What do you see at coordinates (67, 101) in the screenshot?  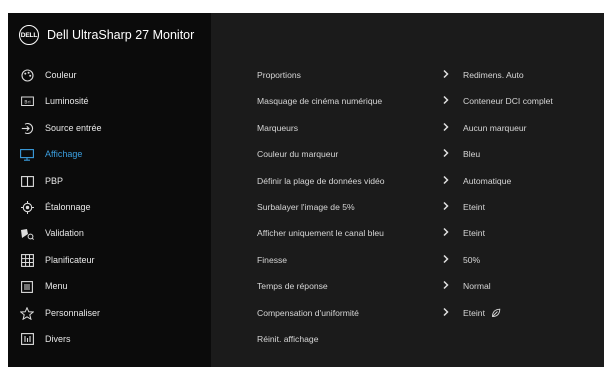 I see `sidebar-item-label: Luminosité` at bounding box center [67, 101].